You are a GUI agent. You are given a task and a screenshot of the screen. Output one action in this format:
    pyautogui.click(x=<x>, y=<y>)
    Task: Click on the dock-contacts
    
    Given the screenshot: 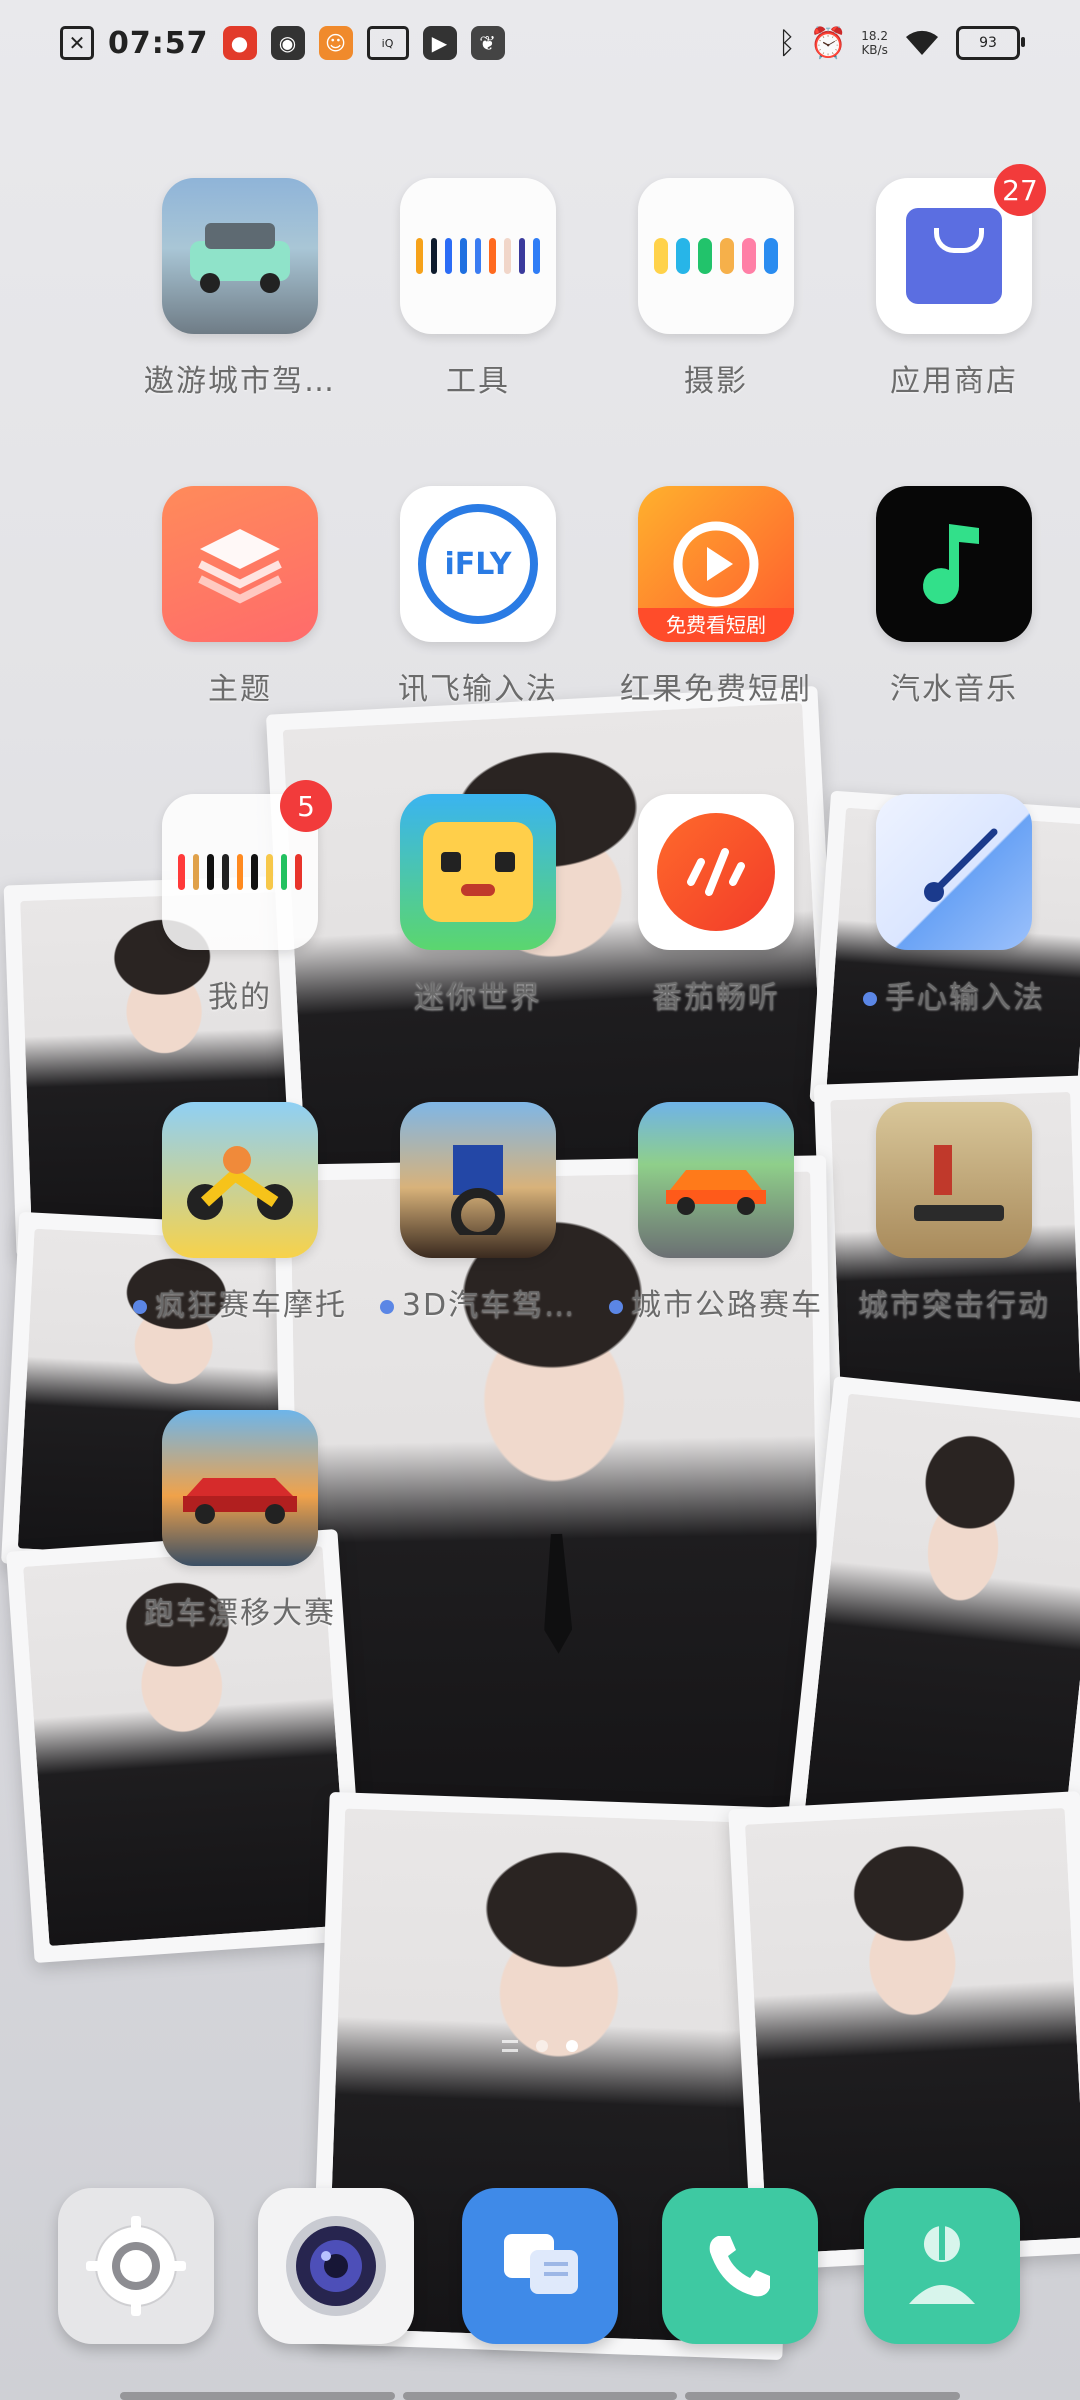 What is the action you would take?
    pyautogui.click(x=942, y=2266)
    